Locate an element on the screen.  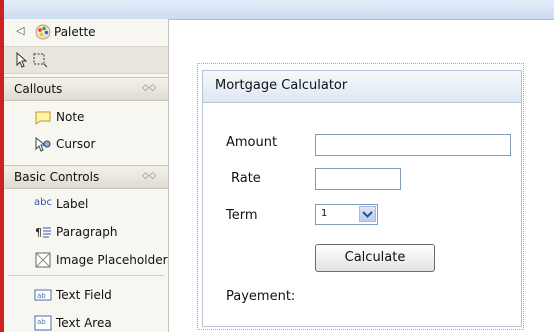
palette-item-label: Text Field is located at coordinates (84, 295).